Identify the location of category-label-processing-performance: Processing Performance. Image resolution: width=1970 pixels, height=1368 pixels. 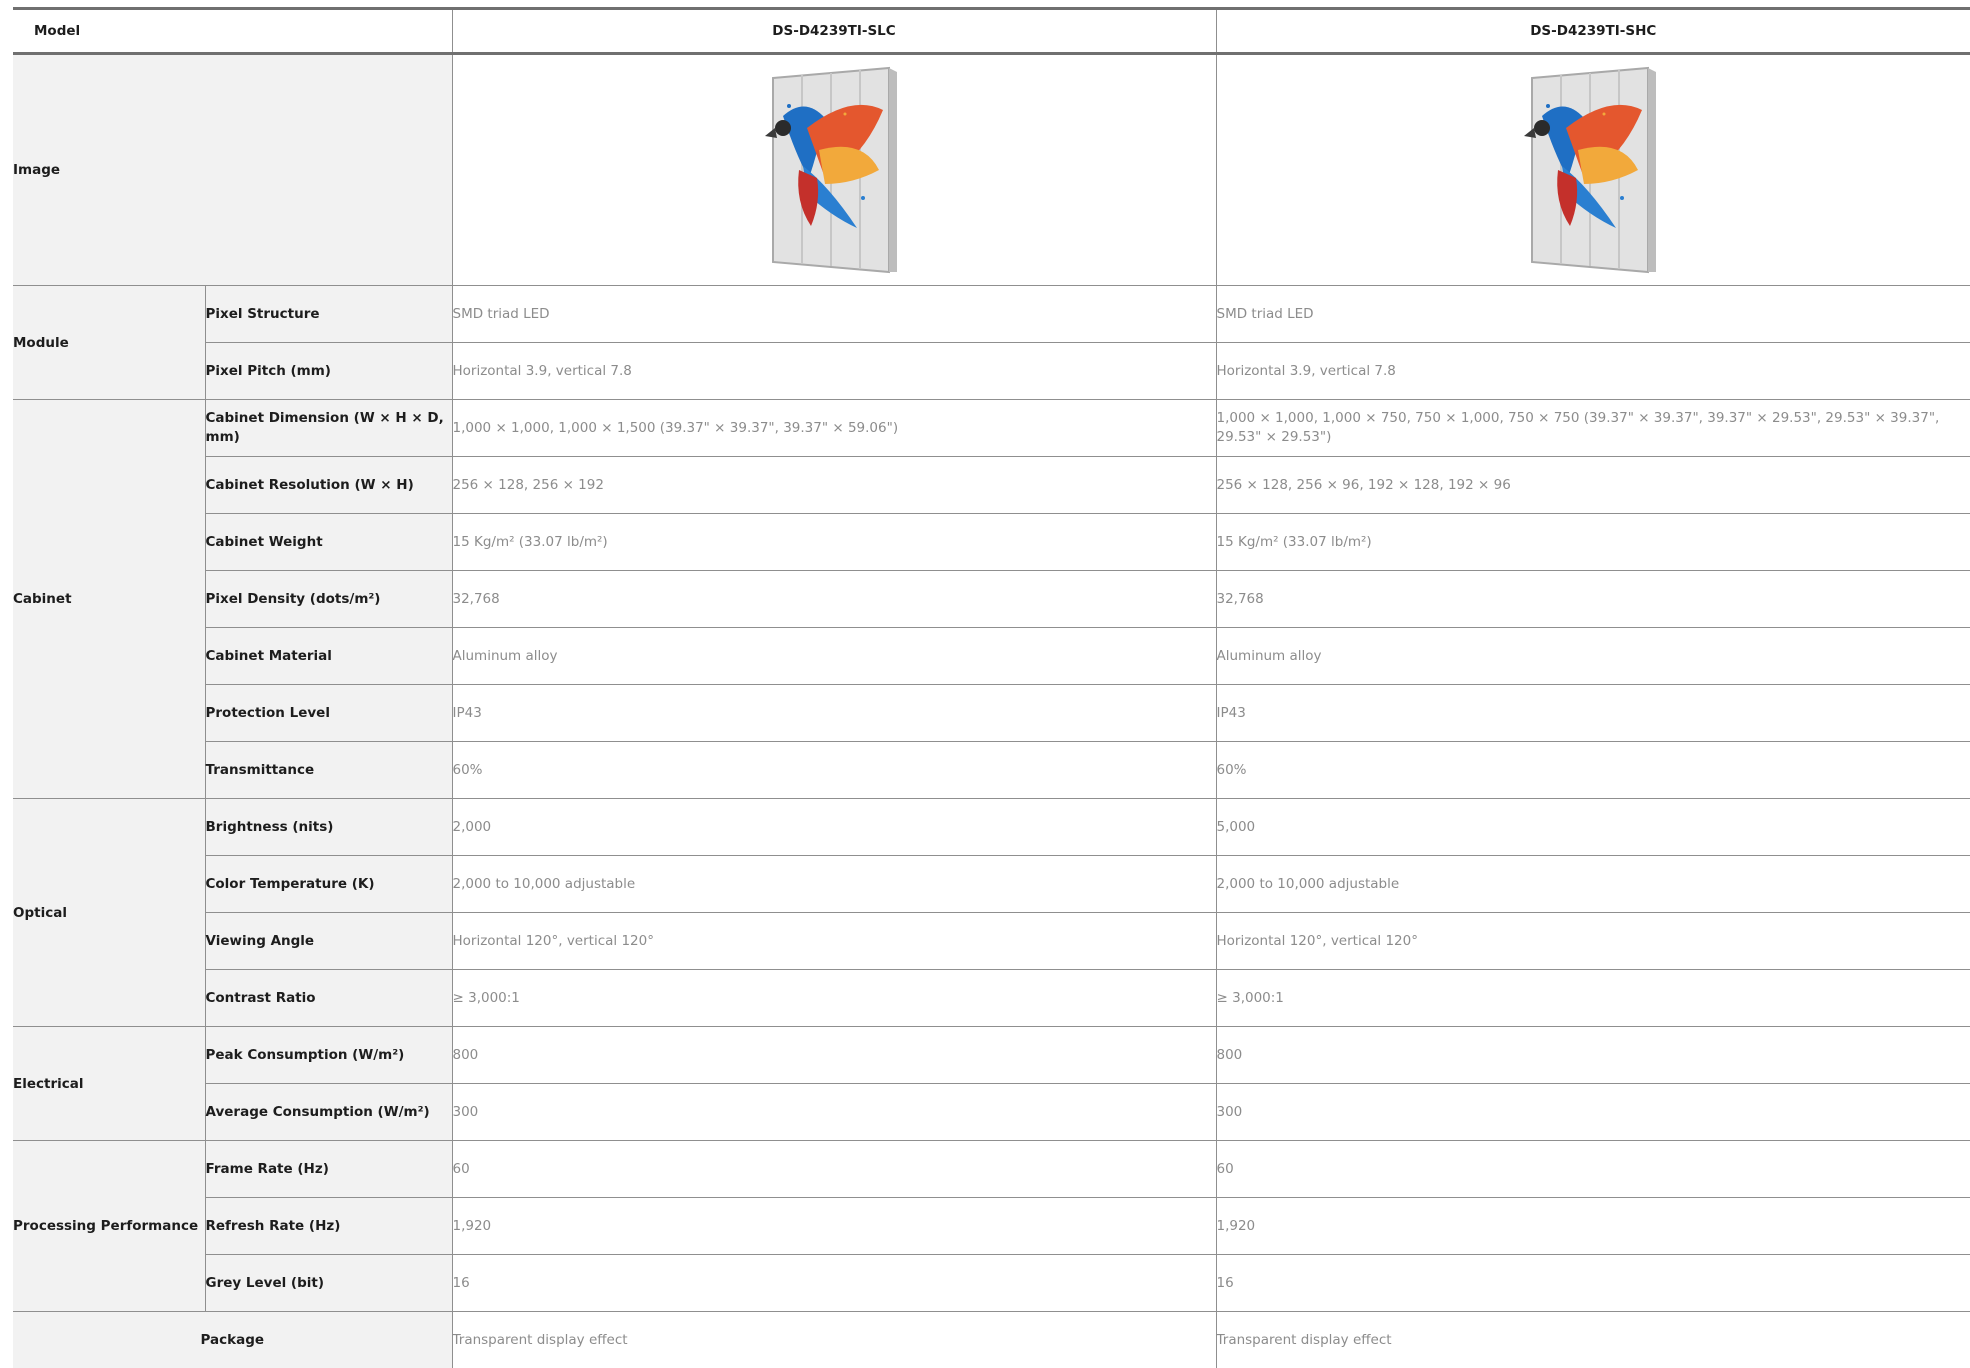
(109, 1226).